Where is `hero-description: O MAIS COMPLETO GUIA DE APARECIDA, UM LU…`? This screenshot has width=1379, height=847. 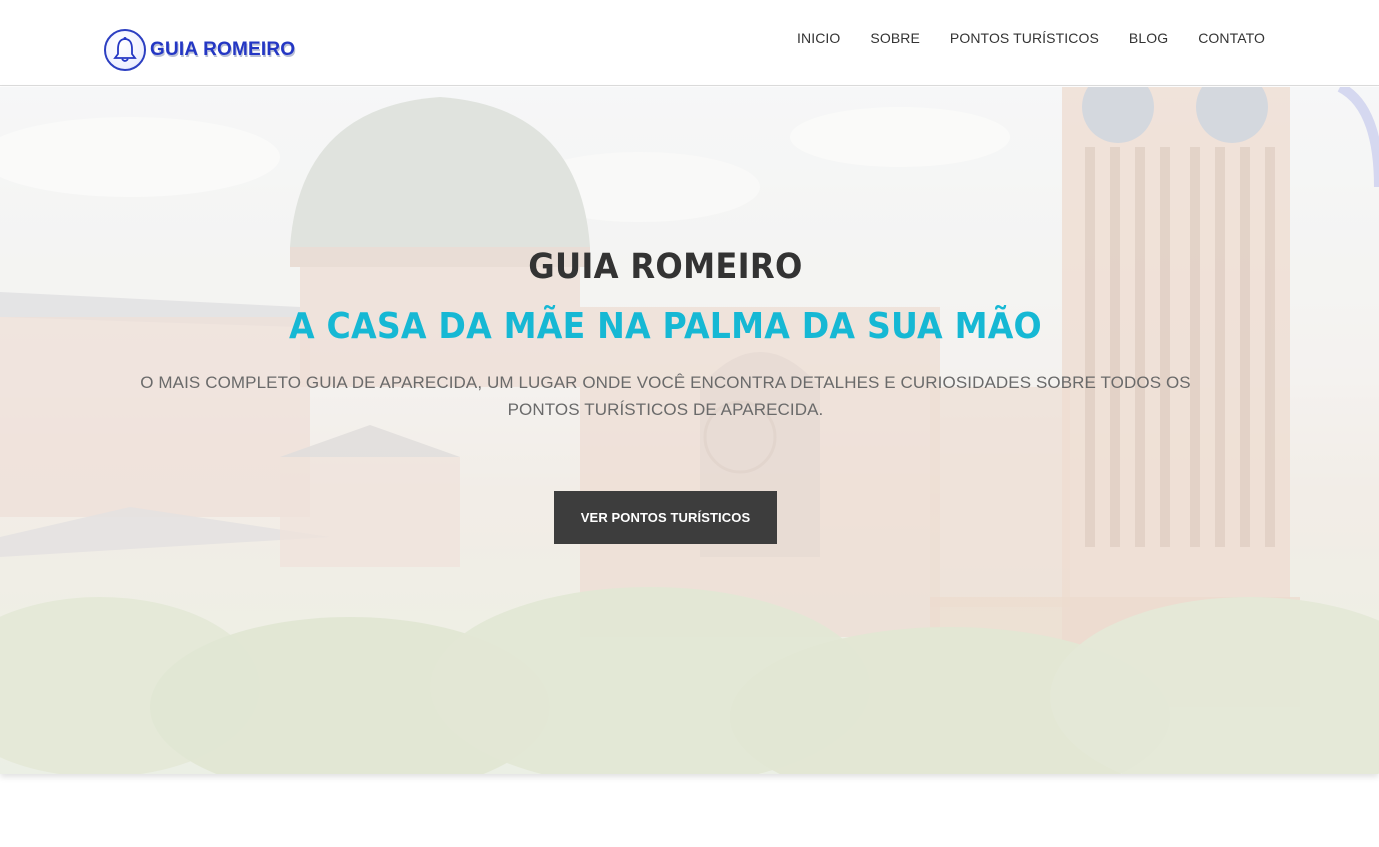 hero-description: O MAIS COMPLETO GUIA DE APARECIDA, UM LU… is located at coordinates (665, 396).